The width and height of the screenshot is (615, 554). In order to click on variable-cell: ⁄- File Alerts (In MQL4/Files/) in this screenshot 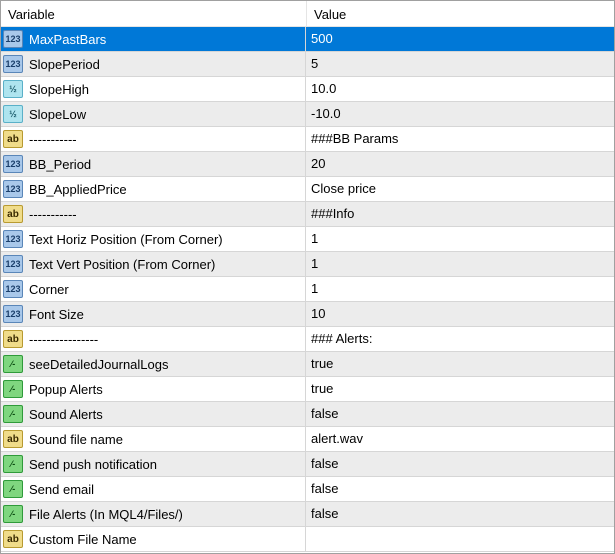, I will do `click(153, 514)`.